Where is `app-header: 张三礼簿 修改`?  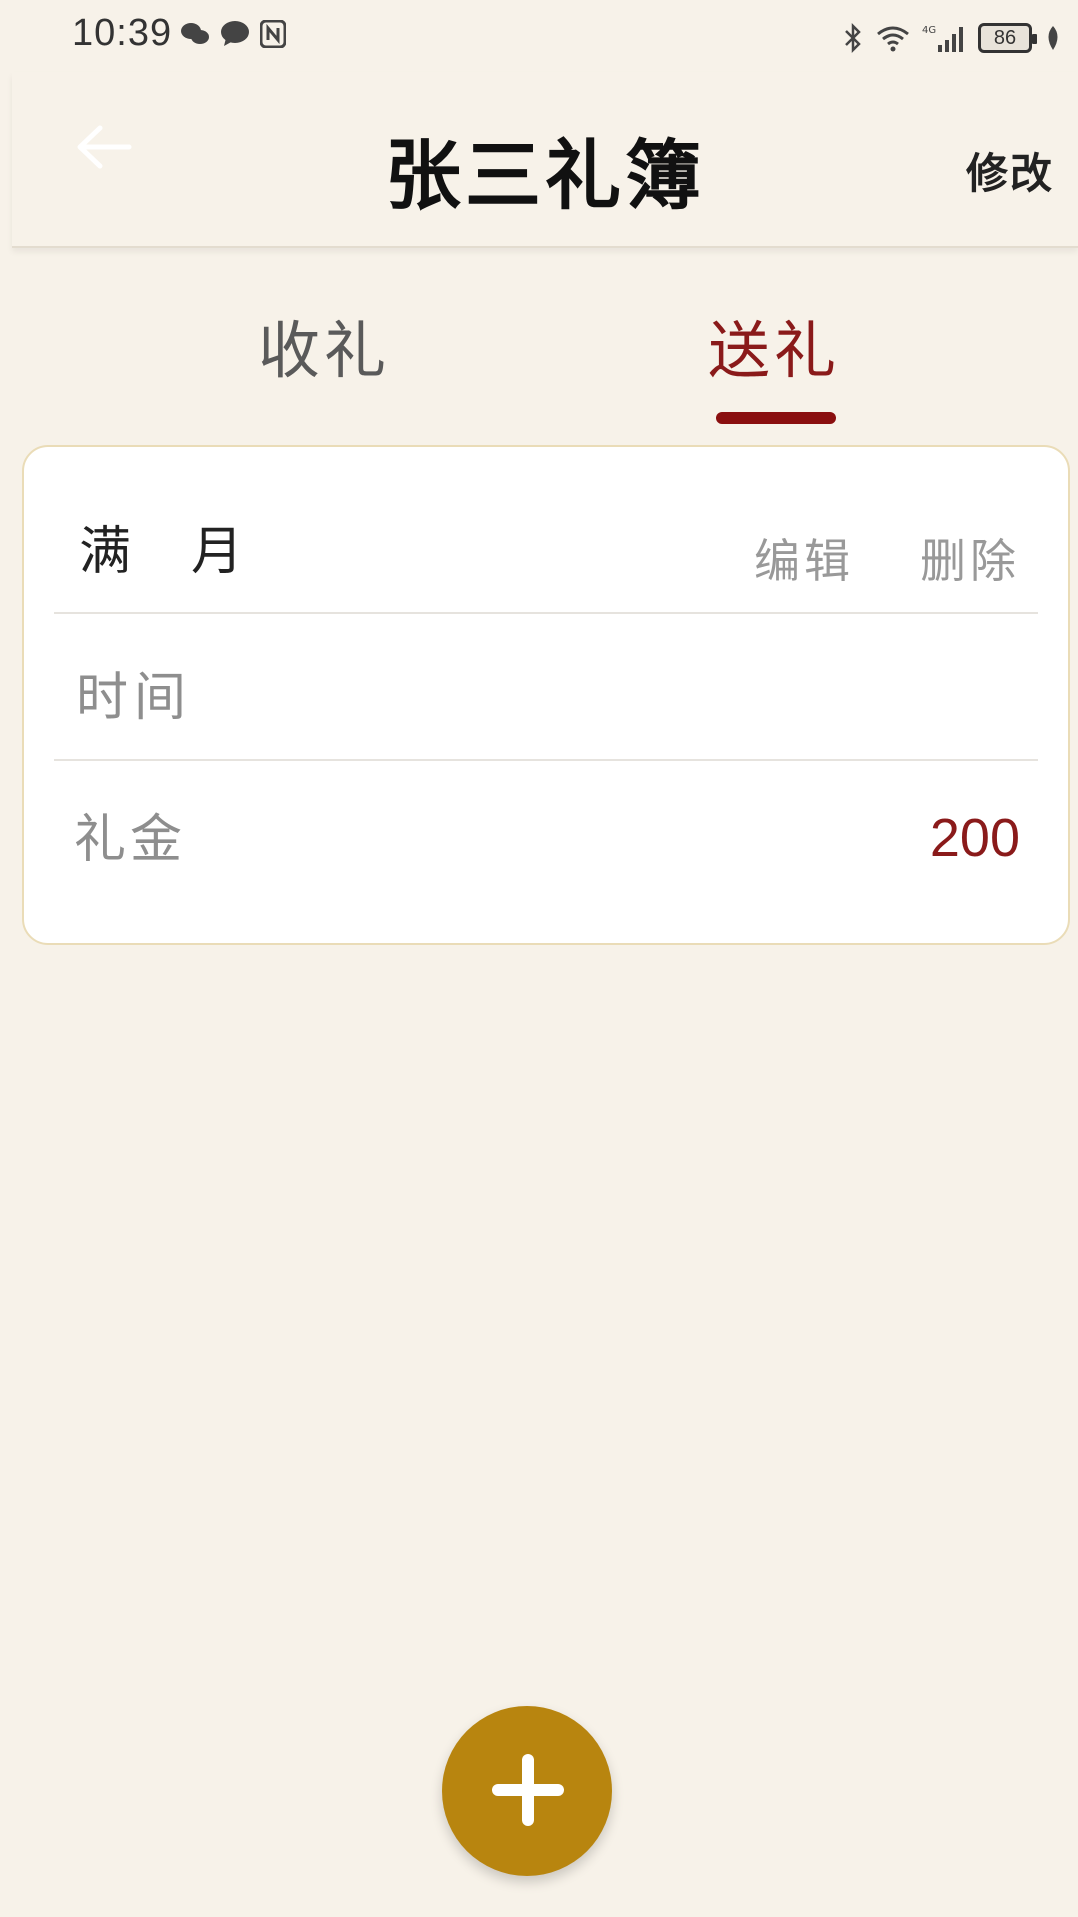
app-header: 张三礼簿 修改 is located at coordinates (545, 160).